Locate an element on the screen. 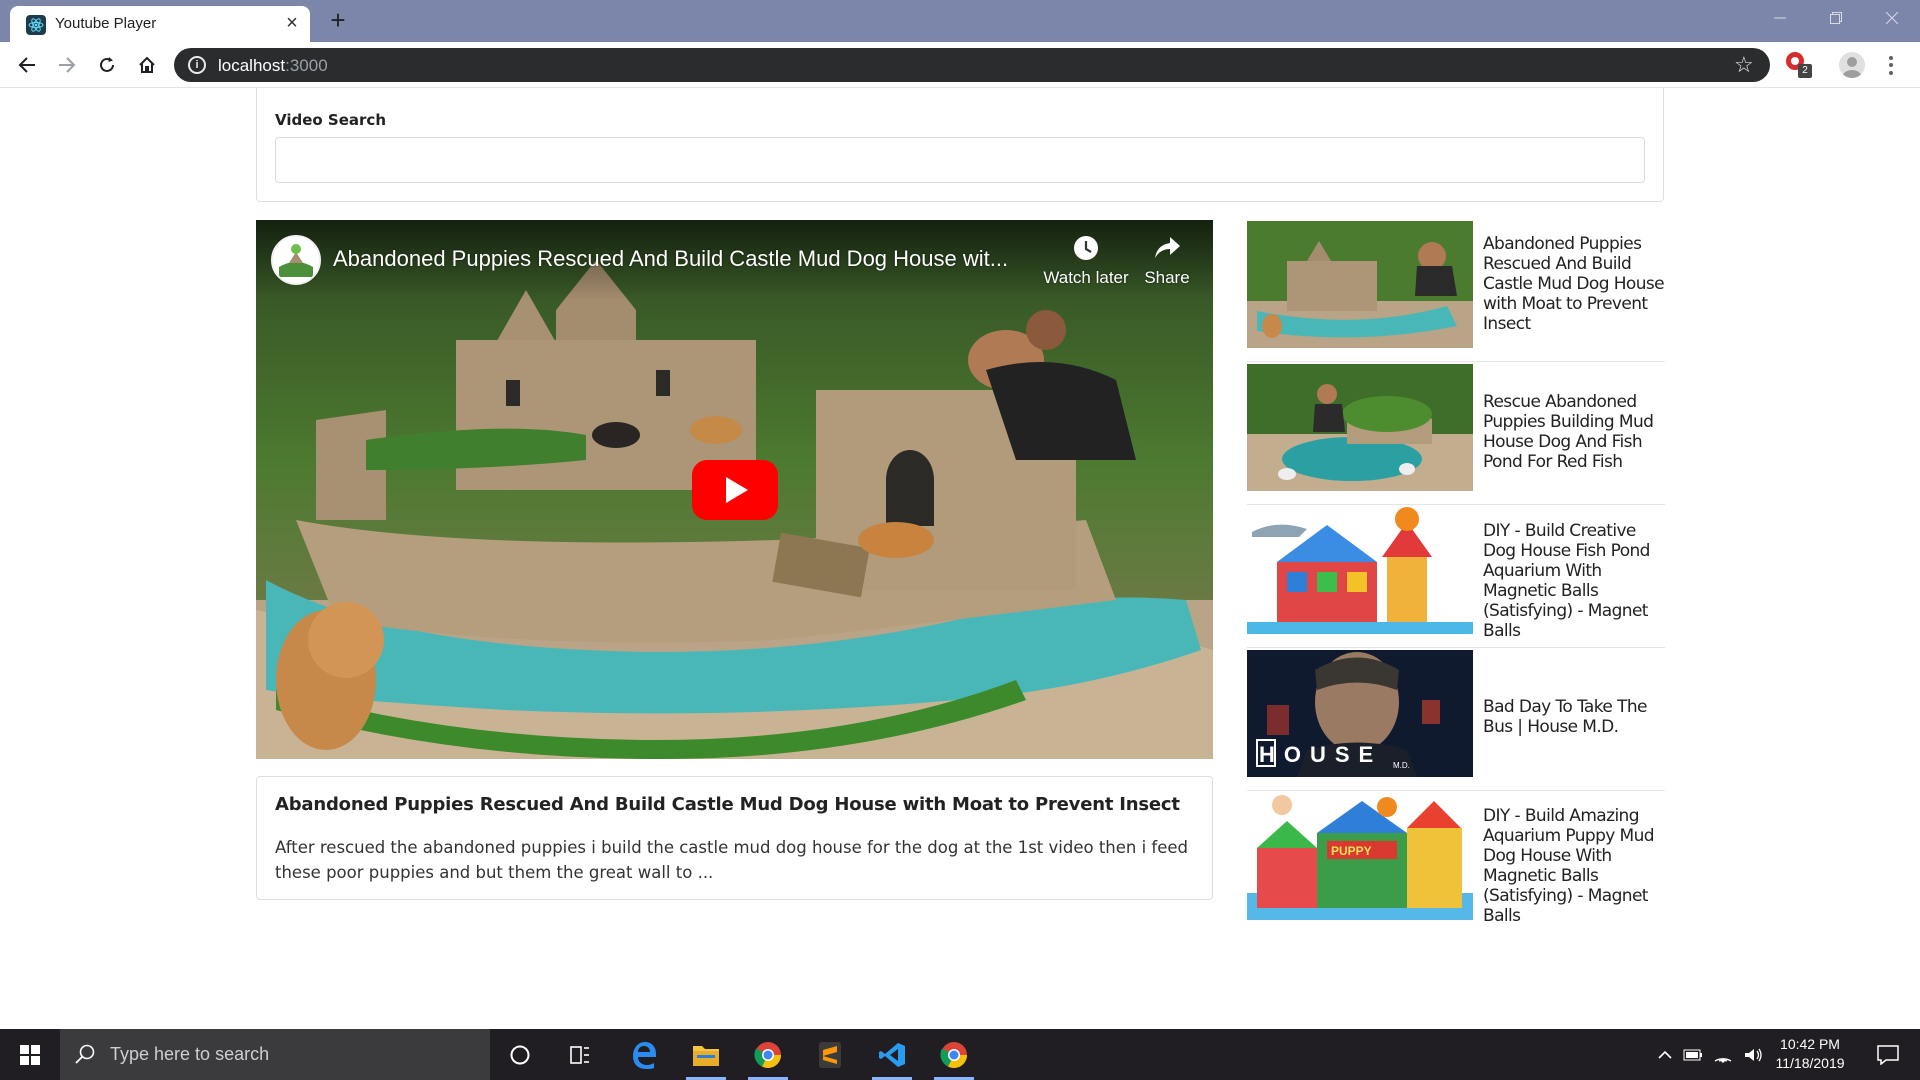 The width and height of the screenshot is (1920, 1080). system-tray is located at coordinates (1710, 1054).